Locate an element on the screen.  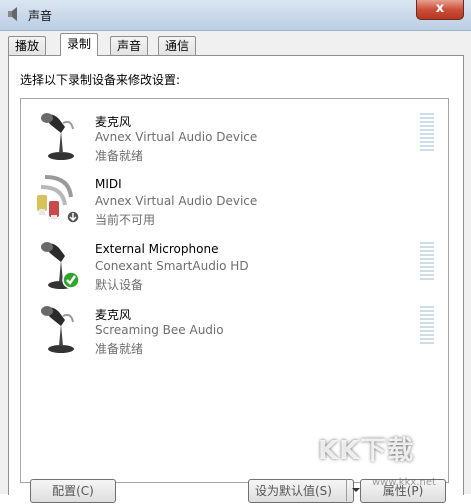
device-status: 默认设备 is located at coordinates (119, 285).